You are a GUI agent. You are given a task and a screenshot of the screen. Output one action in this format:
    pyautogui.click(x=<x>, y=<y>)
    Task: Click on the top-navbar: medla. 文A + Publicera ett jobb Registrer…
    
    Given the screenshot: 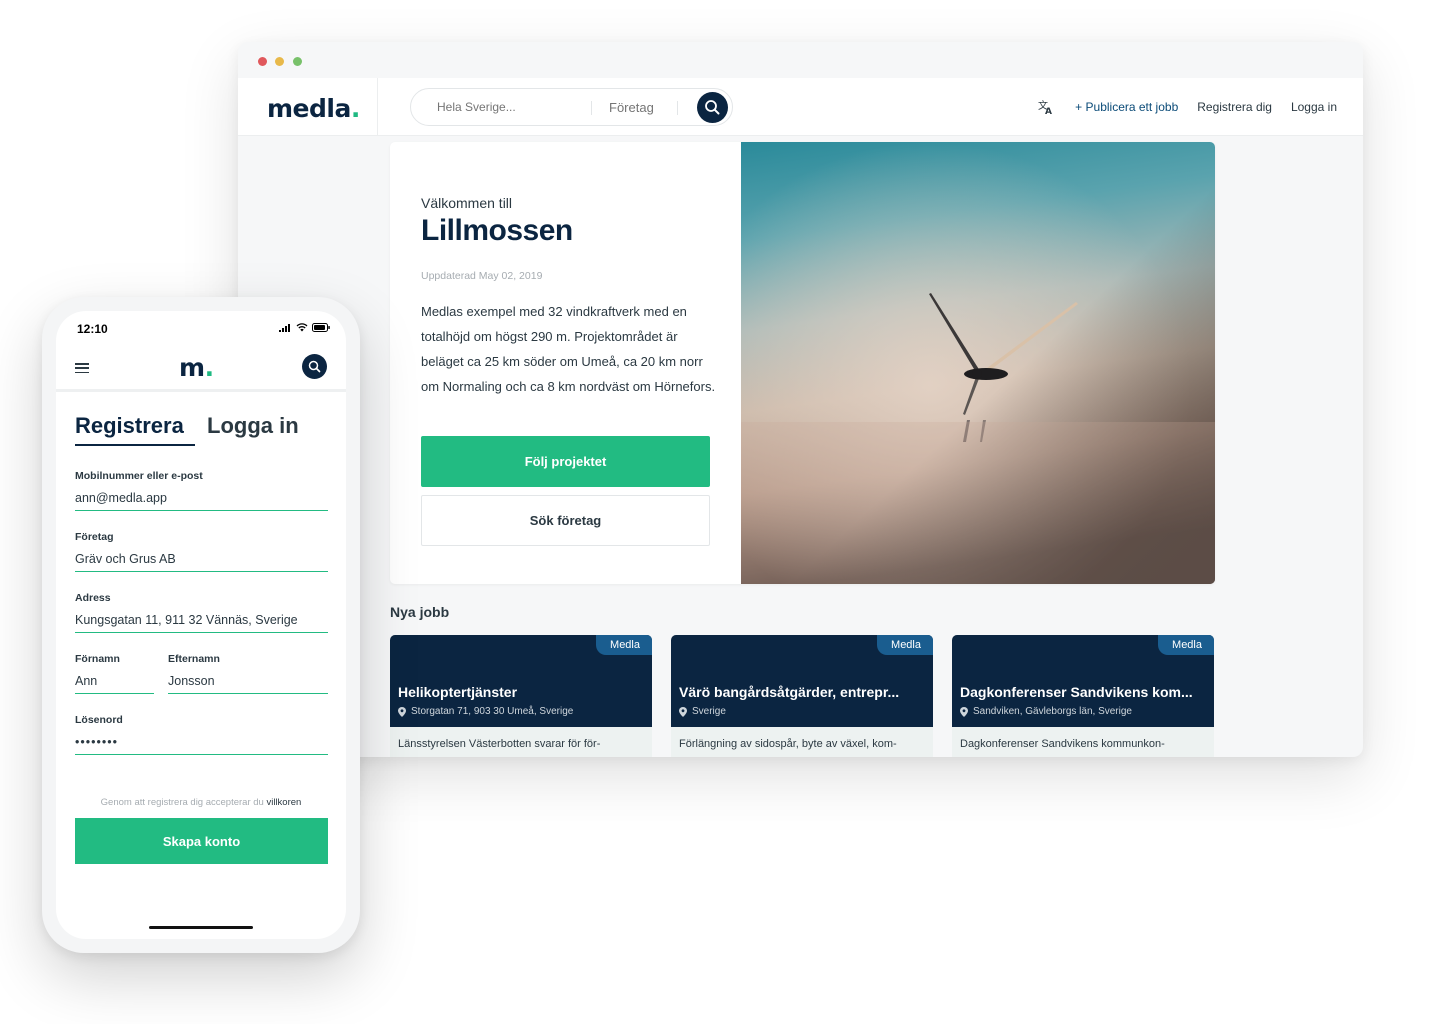 What is the action you would take?
    pyautogui.click(x=800, y=107)
    